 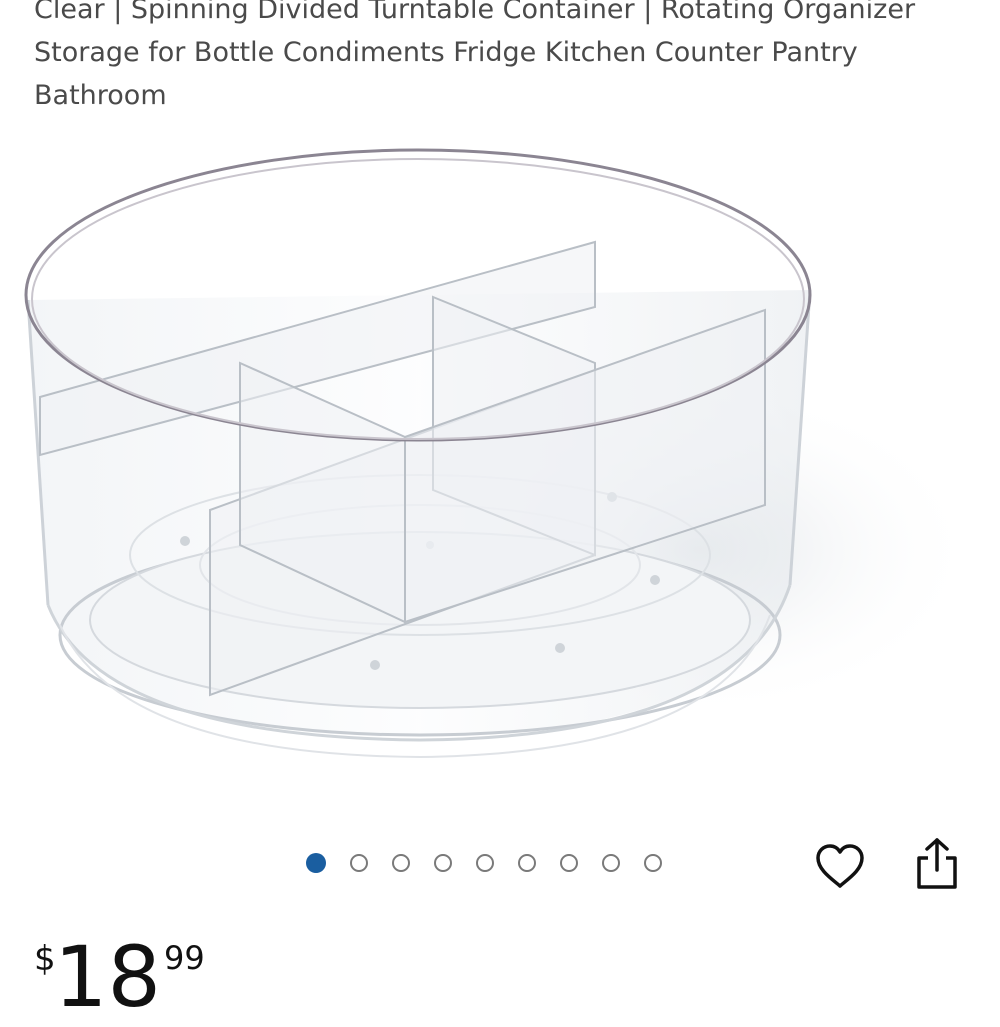 What do you see at coordinates (45, 959) in the screenshot?
I see `price-currency-symbol: $` at bounding box center [45, 959].